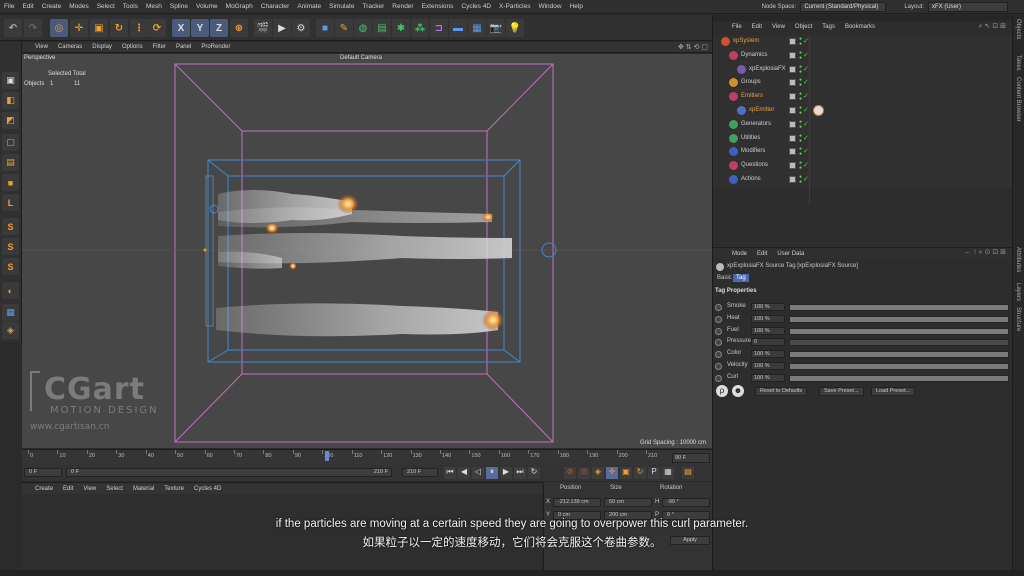 This screenshot has width=1024, height=576. I want to click on start-frame-field: 0 F, so click(43, 472).